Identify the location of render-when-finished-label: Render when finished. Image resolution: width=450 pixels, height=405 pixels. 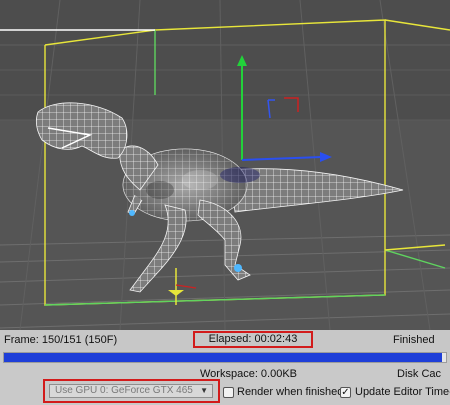
(290, 392).